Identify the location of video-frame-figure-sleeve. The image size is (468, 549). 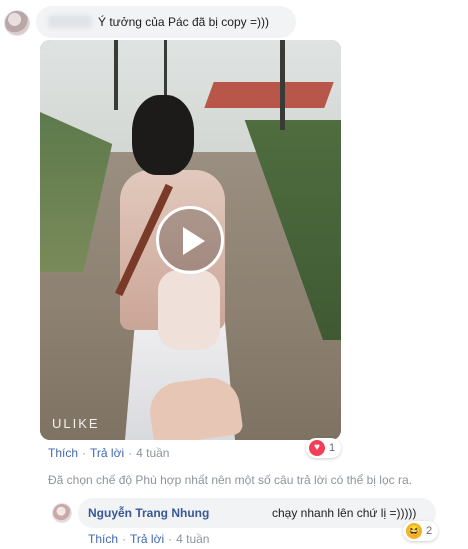
(189, 310).